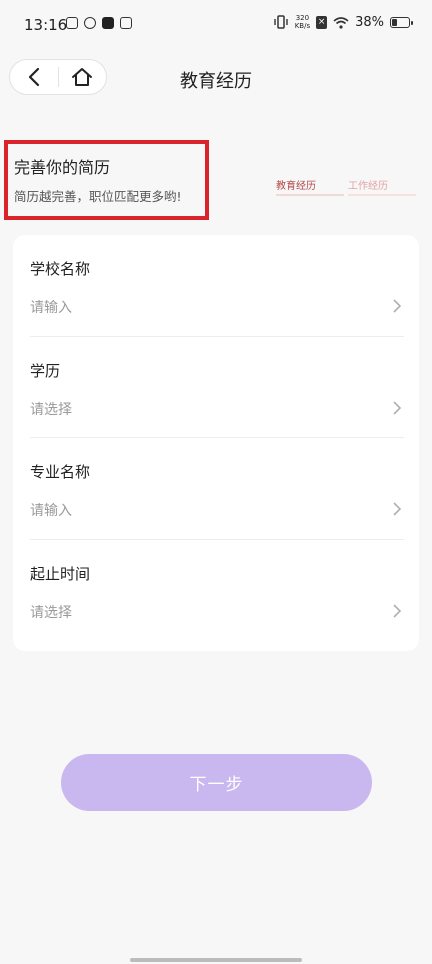  I want to click on home-indicator, so click(216, 960).